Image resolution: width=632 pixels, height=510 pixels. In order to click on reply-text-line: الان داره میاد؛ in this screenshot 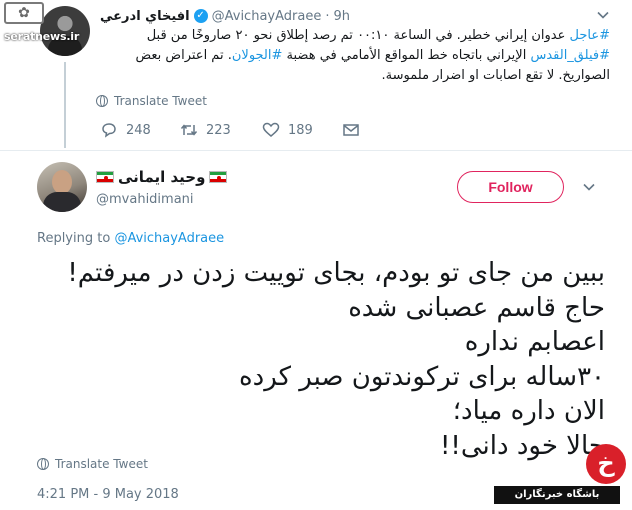, I will do `click(528, 411)`.